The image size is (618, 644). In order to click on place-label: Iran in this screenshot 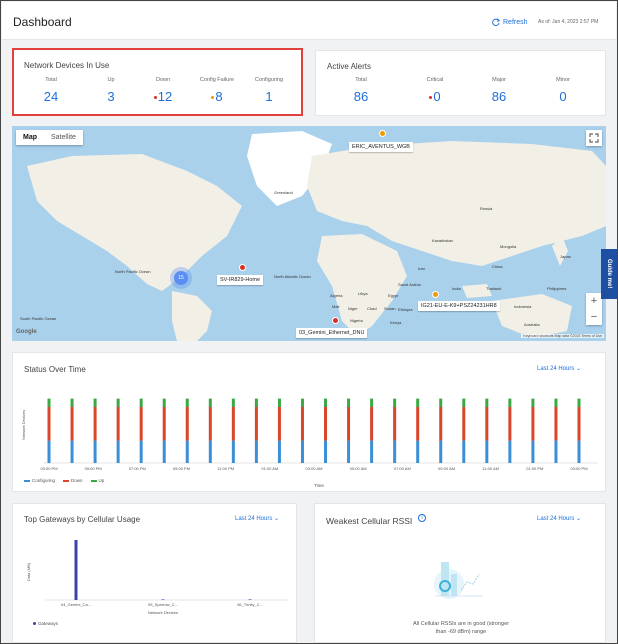, I will do `click(421, 268)`.